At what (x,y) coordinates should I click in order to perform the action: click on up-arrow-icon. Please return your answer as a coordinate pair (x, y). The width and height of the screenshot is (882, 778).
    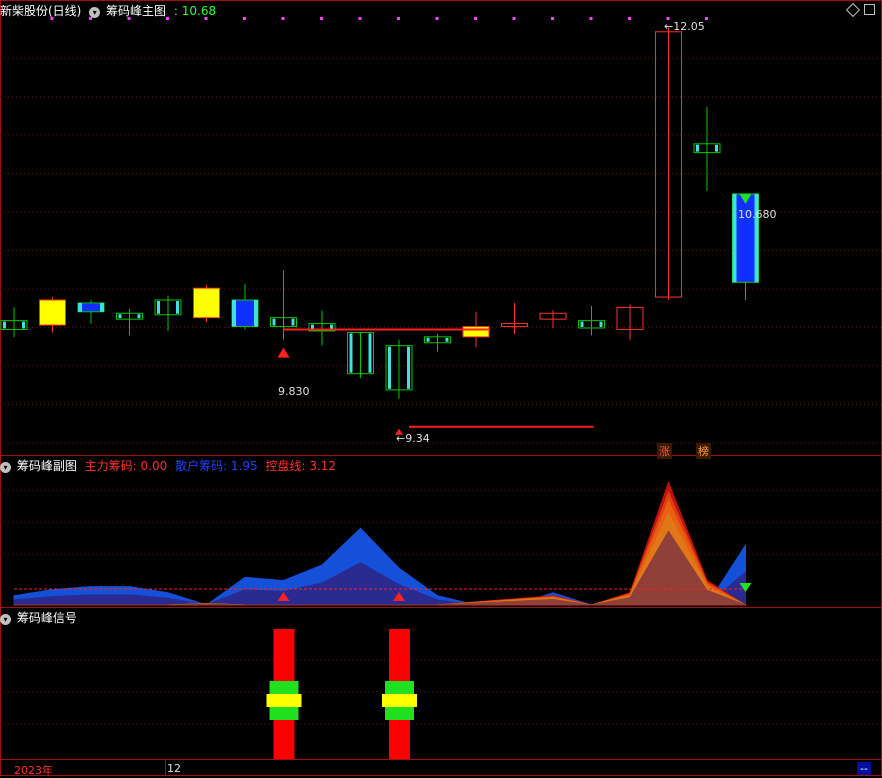
    Looking at the image, I should click on (283, 352).